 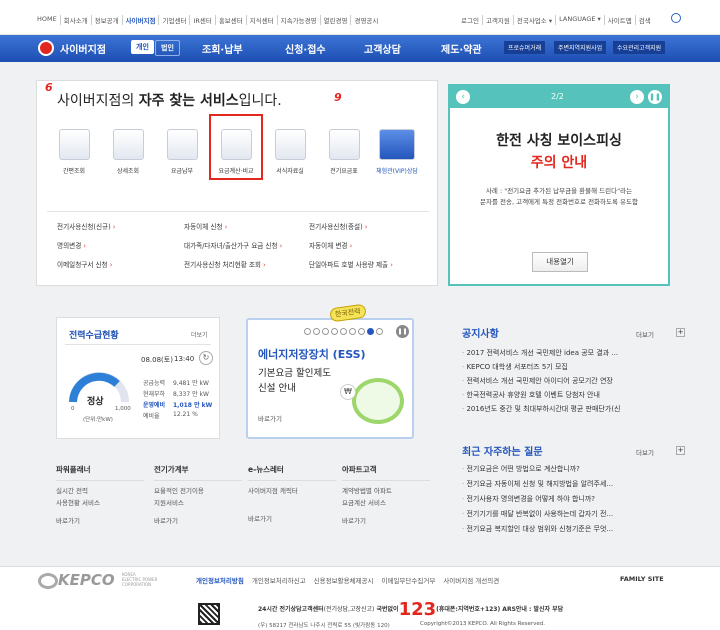 What do you see at coordinates (351, 264) in the screenshot?
I see `link-apartment-usage: 단일아파트 호별 사용량 제출` at bounding box center [351, 264].